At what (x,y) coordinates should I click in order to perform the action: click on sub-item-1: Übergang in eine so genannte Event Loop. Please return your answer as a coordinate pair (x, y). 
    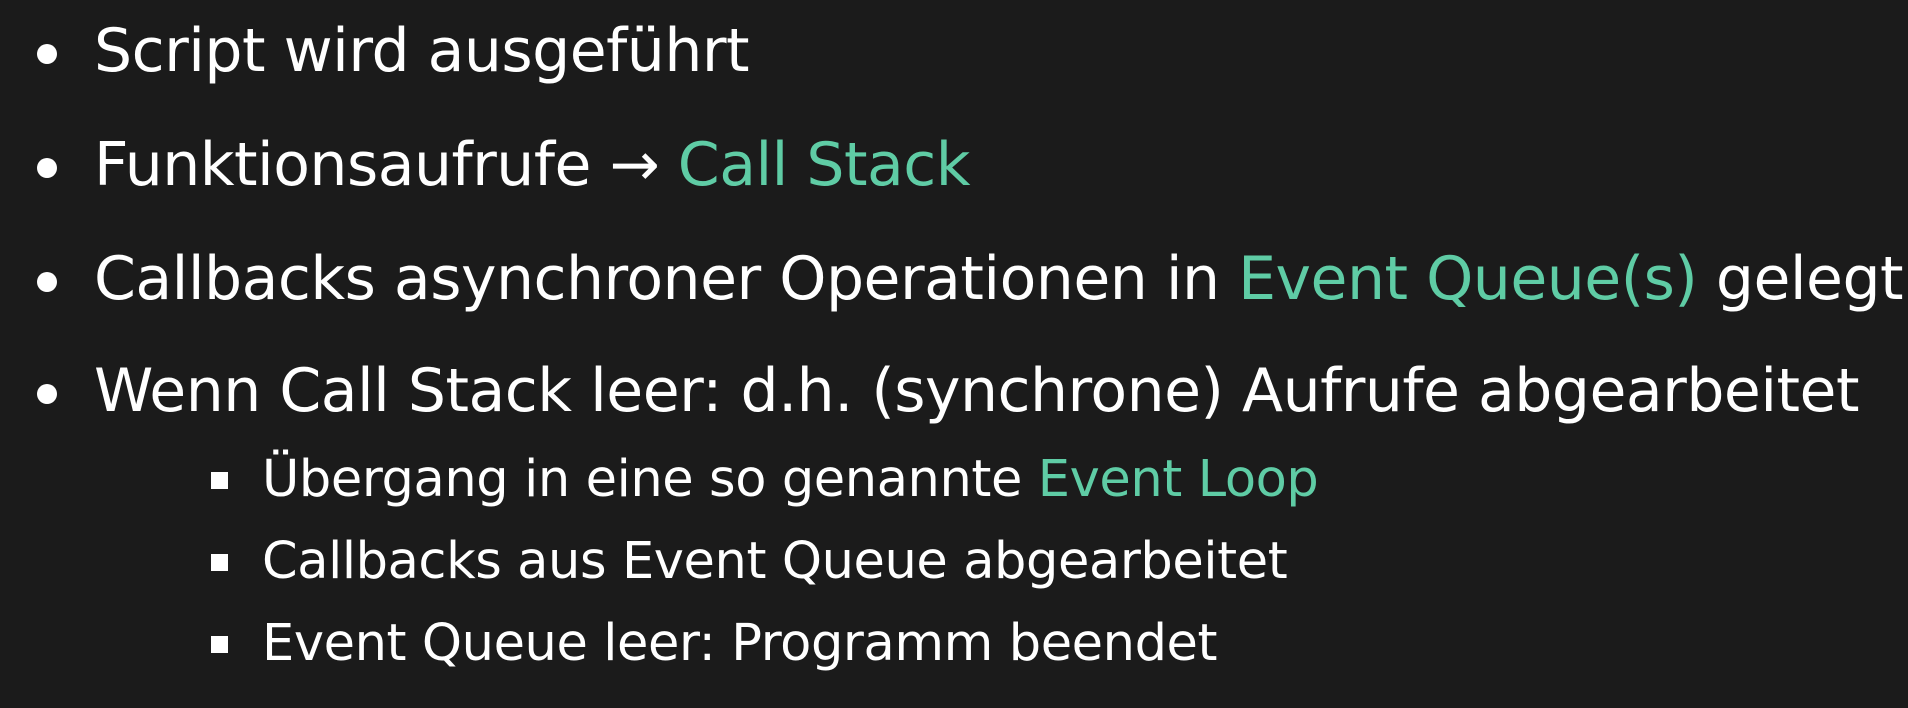
    Looking at the image, I should click on (765, 480).